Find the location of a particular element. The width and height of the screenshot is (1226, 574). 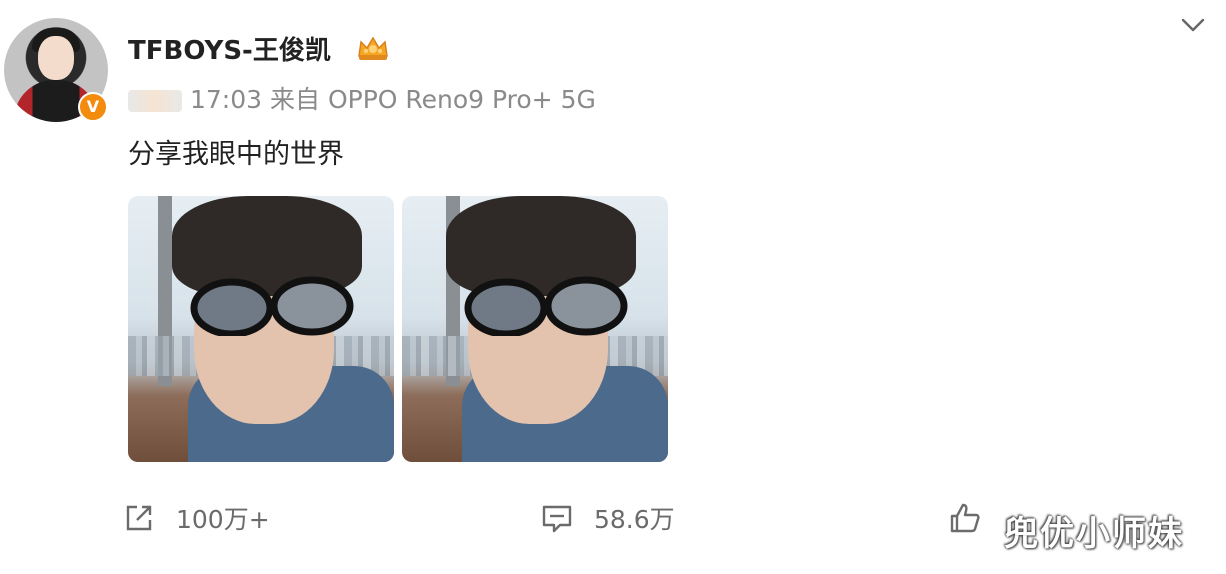

share-icon is located at coordinates (139, 518).